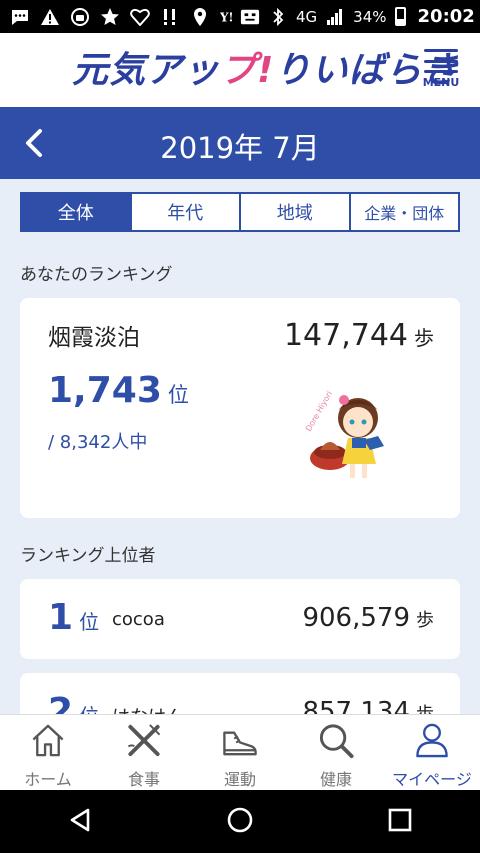 The height and width of the screenshot is (853, 480). Describe the element at coordinates (336, 741) in the screenshot. I see `search-icon` at that location.